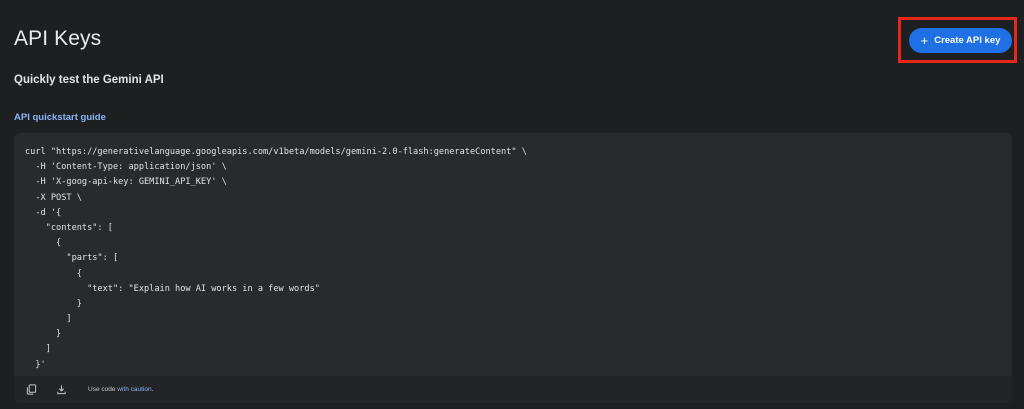 The width and height of the screenshot is (1024, 409). What do you see at coordinates (60, 117) in the screenshot?
I see `api-quickstart-guide-link: API quickstart guide` at bounding box center [60, 117].